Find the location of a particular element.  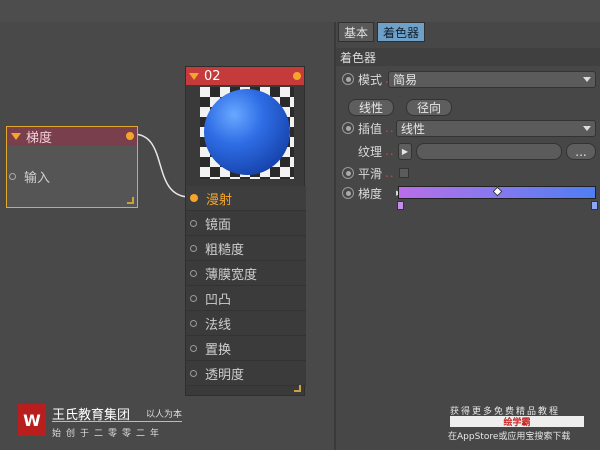

texture-label: 纹理 is located at coordinates (370, 151).